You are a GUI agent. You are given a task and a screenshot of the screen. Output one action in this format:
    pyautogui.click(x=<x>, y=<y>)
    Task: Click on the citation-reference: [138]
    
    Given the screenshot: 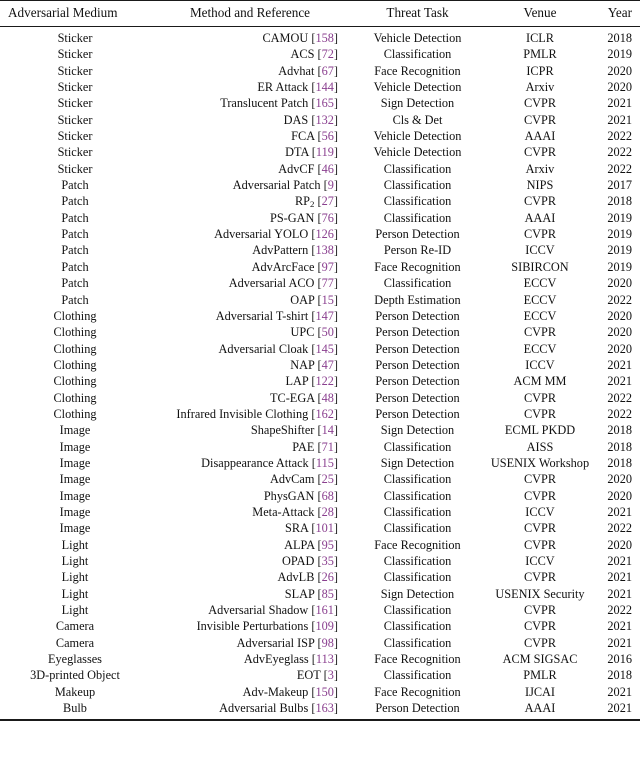 What is the action you would take?
    pyautogui.click(x=324, y=250)
    